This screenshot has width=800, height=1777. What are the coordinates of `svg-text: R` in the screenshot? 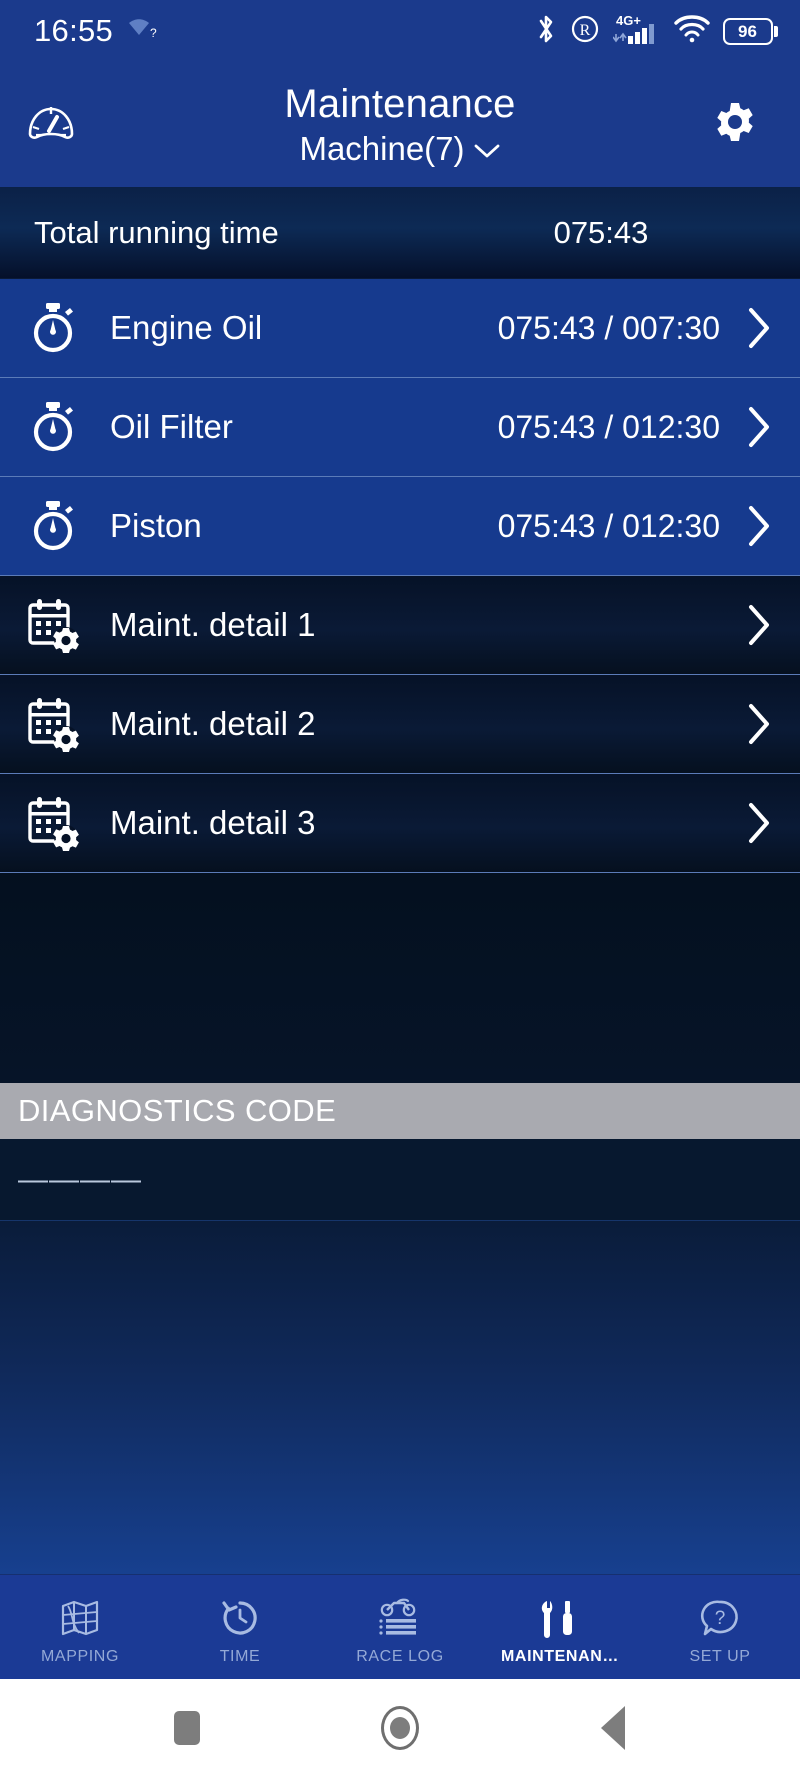 It's located at (584, 30).